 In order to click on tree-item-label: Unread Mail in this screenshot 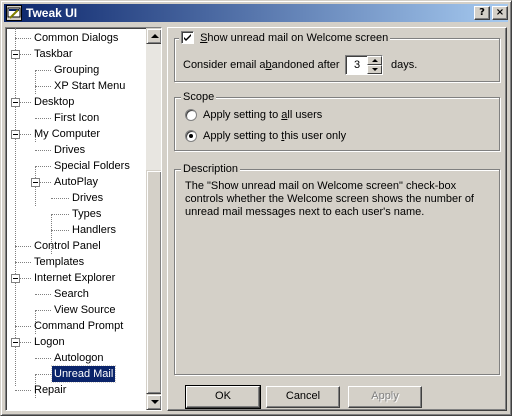, I will do `click(83, 374)`.